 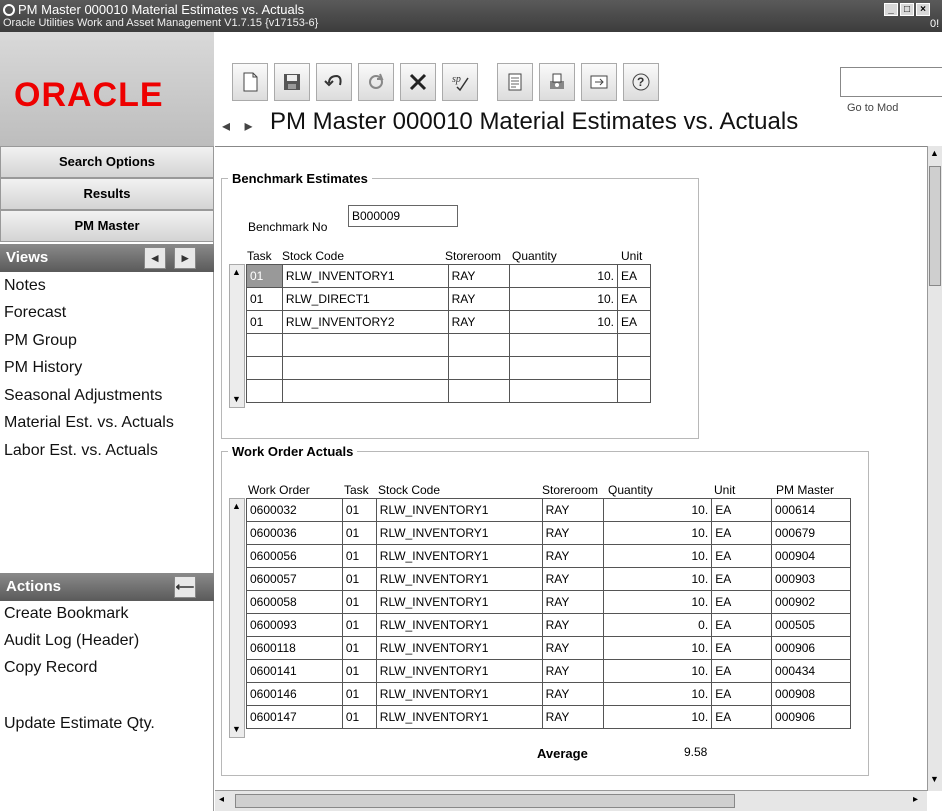 I want to click on close-icon: ×, so click(x=923, y=9).